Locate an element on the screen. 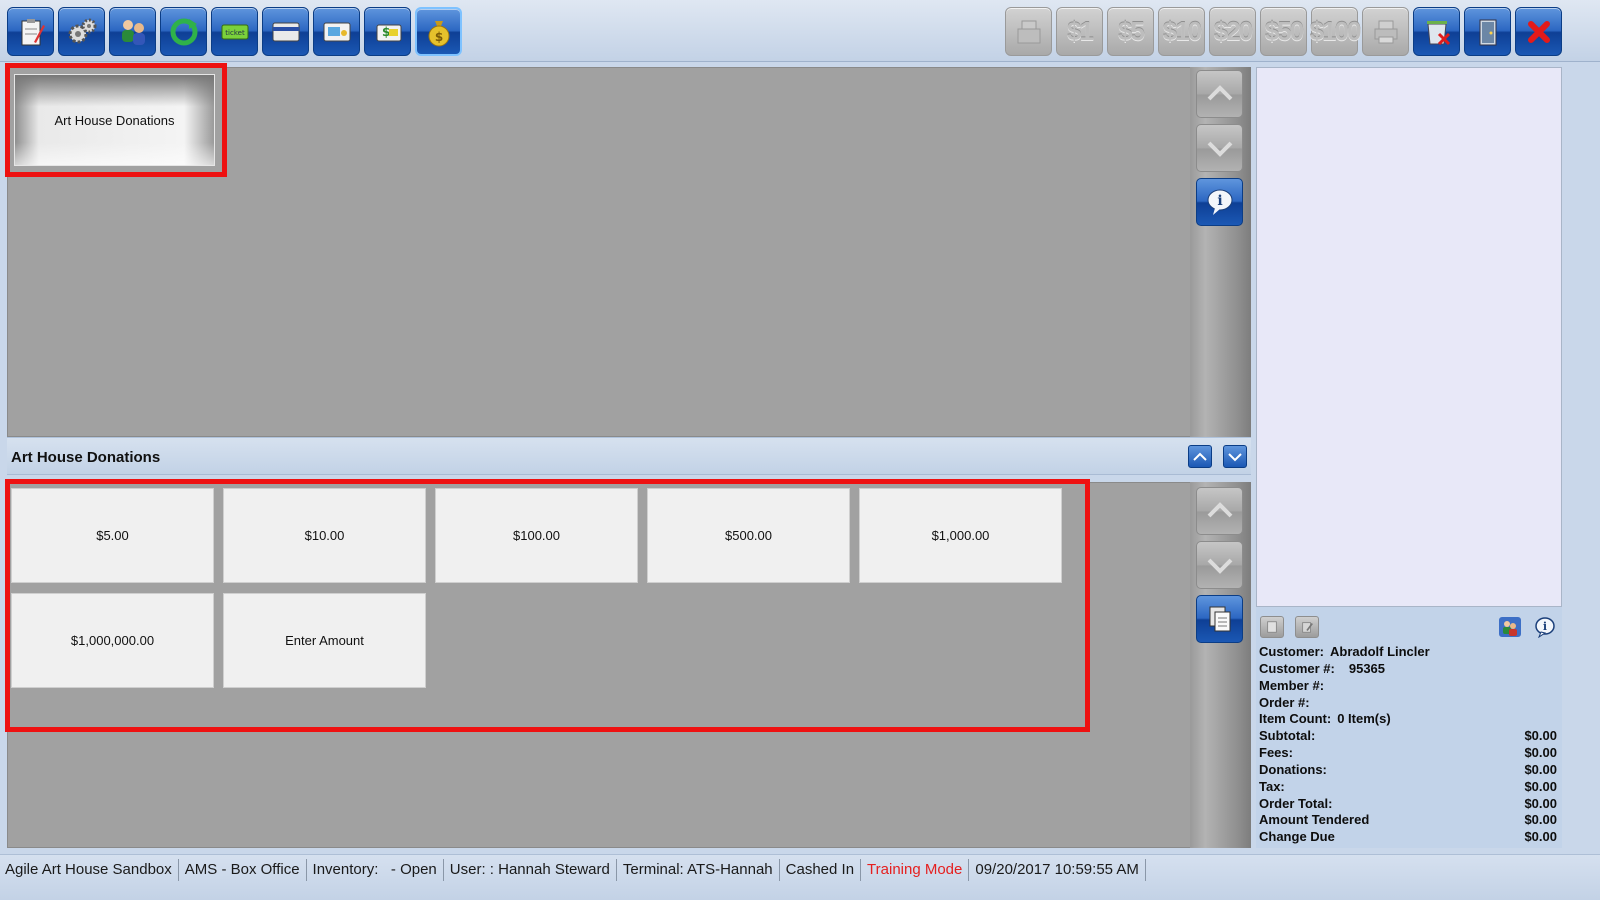  customer-row: Customer: Abradolf Lincler is located at coordinates (1409, 651).